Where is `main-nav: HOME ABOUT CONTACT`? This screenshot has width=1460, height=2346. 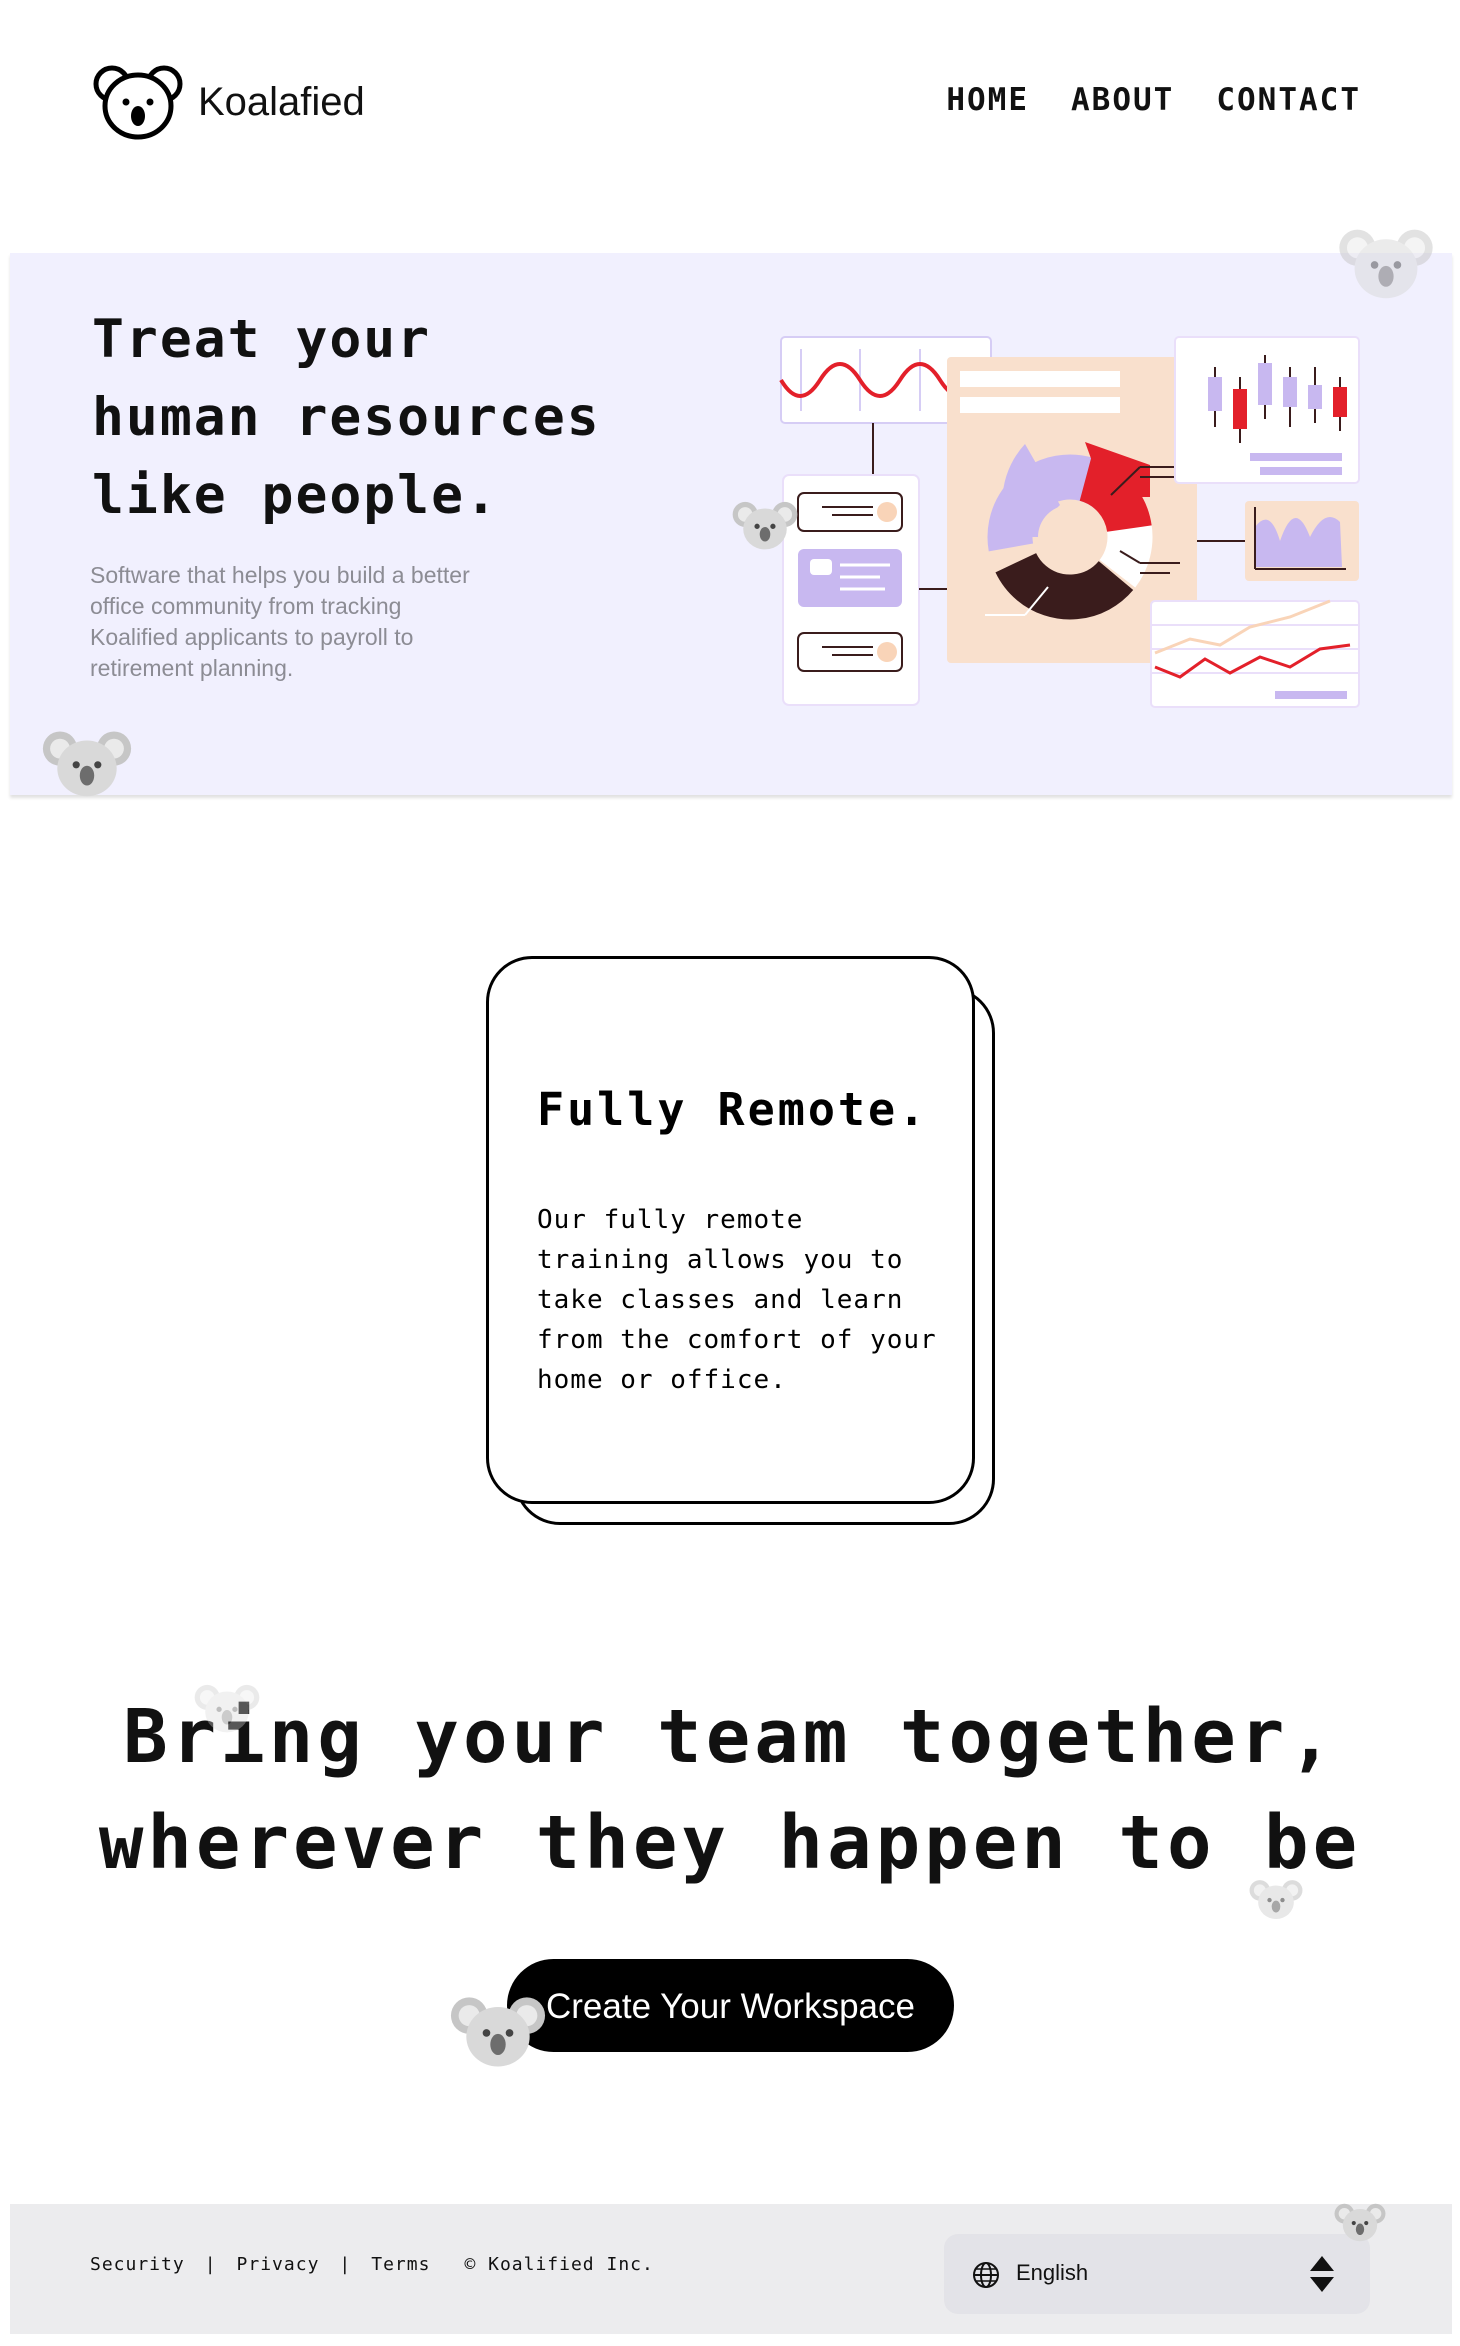
main-nav: HOME ABOUT CONTACT is located at coordinates (1153, 100).